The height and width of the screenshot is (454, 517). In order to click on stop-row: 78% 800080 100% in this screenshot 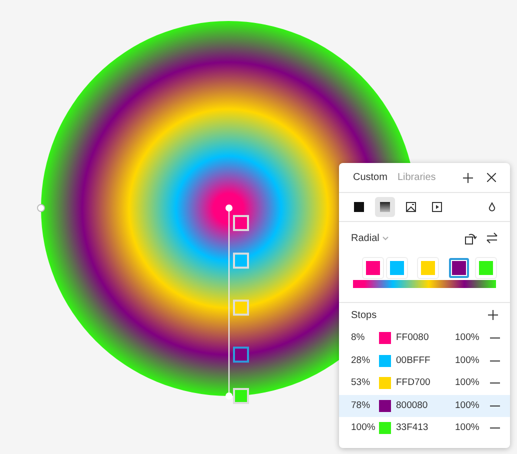, I will do `click(424, 405)`.